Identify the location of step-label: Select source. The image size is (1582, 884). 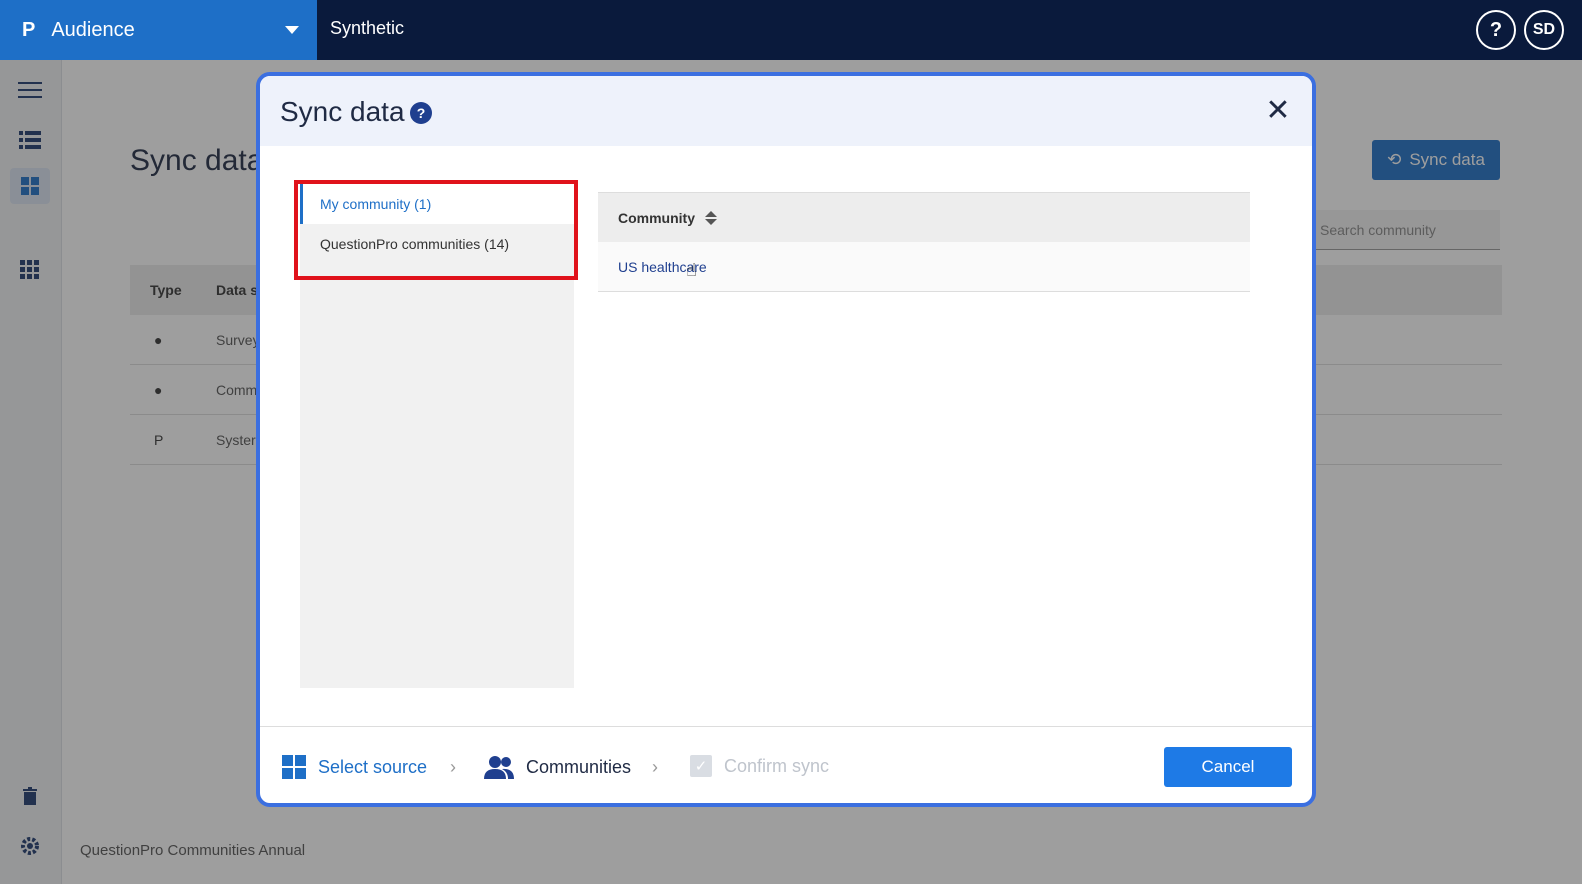
(373, 766).